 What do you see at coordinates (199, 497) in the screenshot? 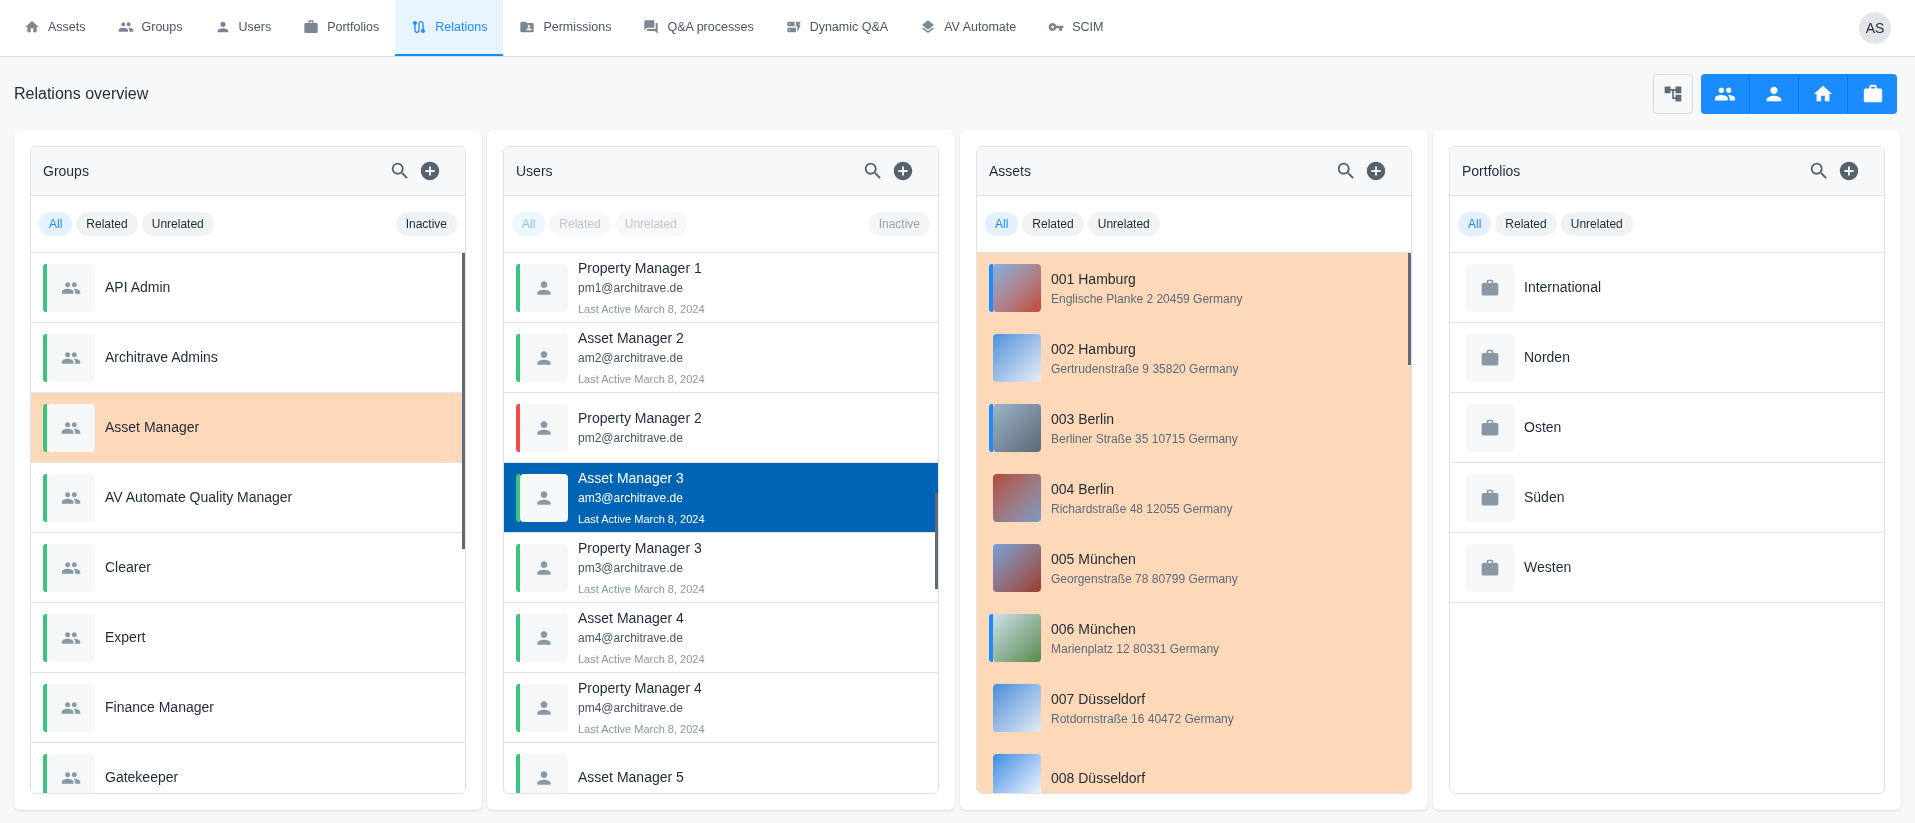
I see `item-name: AV Automate Quality Manager` at bounding box center [199, 497].